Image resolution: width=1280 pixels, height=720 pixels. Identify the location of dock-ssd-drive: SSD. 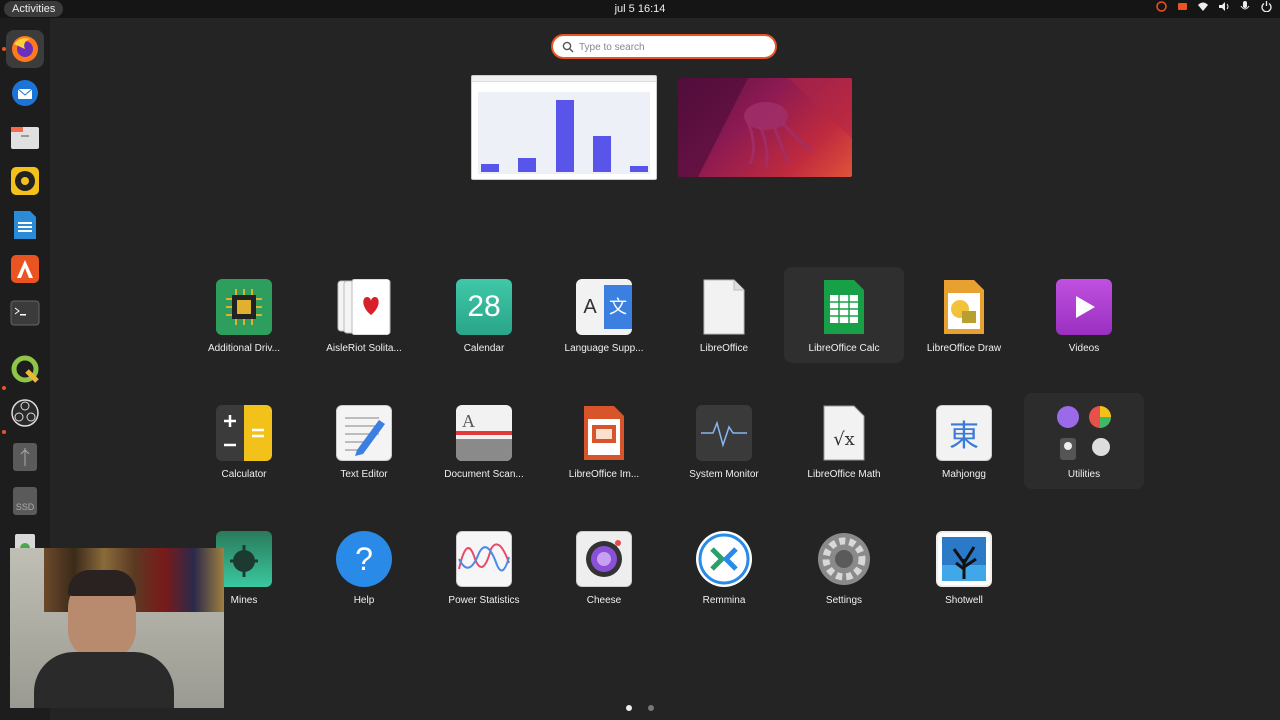
(25, 501).